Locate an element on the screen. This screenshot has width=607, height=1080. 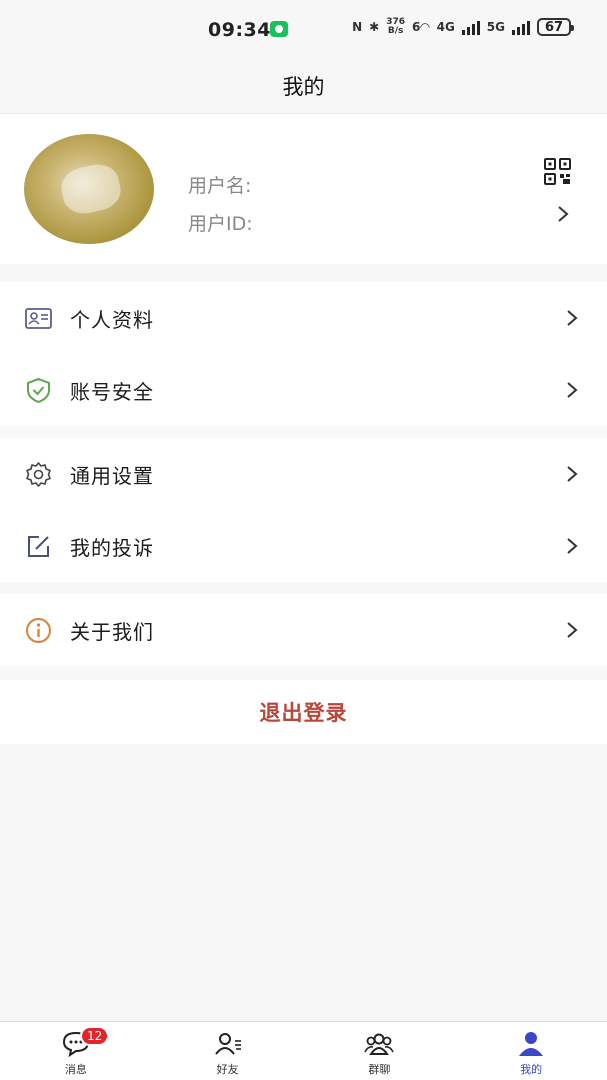
edit-square-icon is located at coordinates (38, 546).